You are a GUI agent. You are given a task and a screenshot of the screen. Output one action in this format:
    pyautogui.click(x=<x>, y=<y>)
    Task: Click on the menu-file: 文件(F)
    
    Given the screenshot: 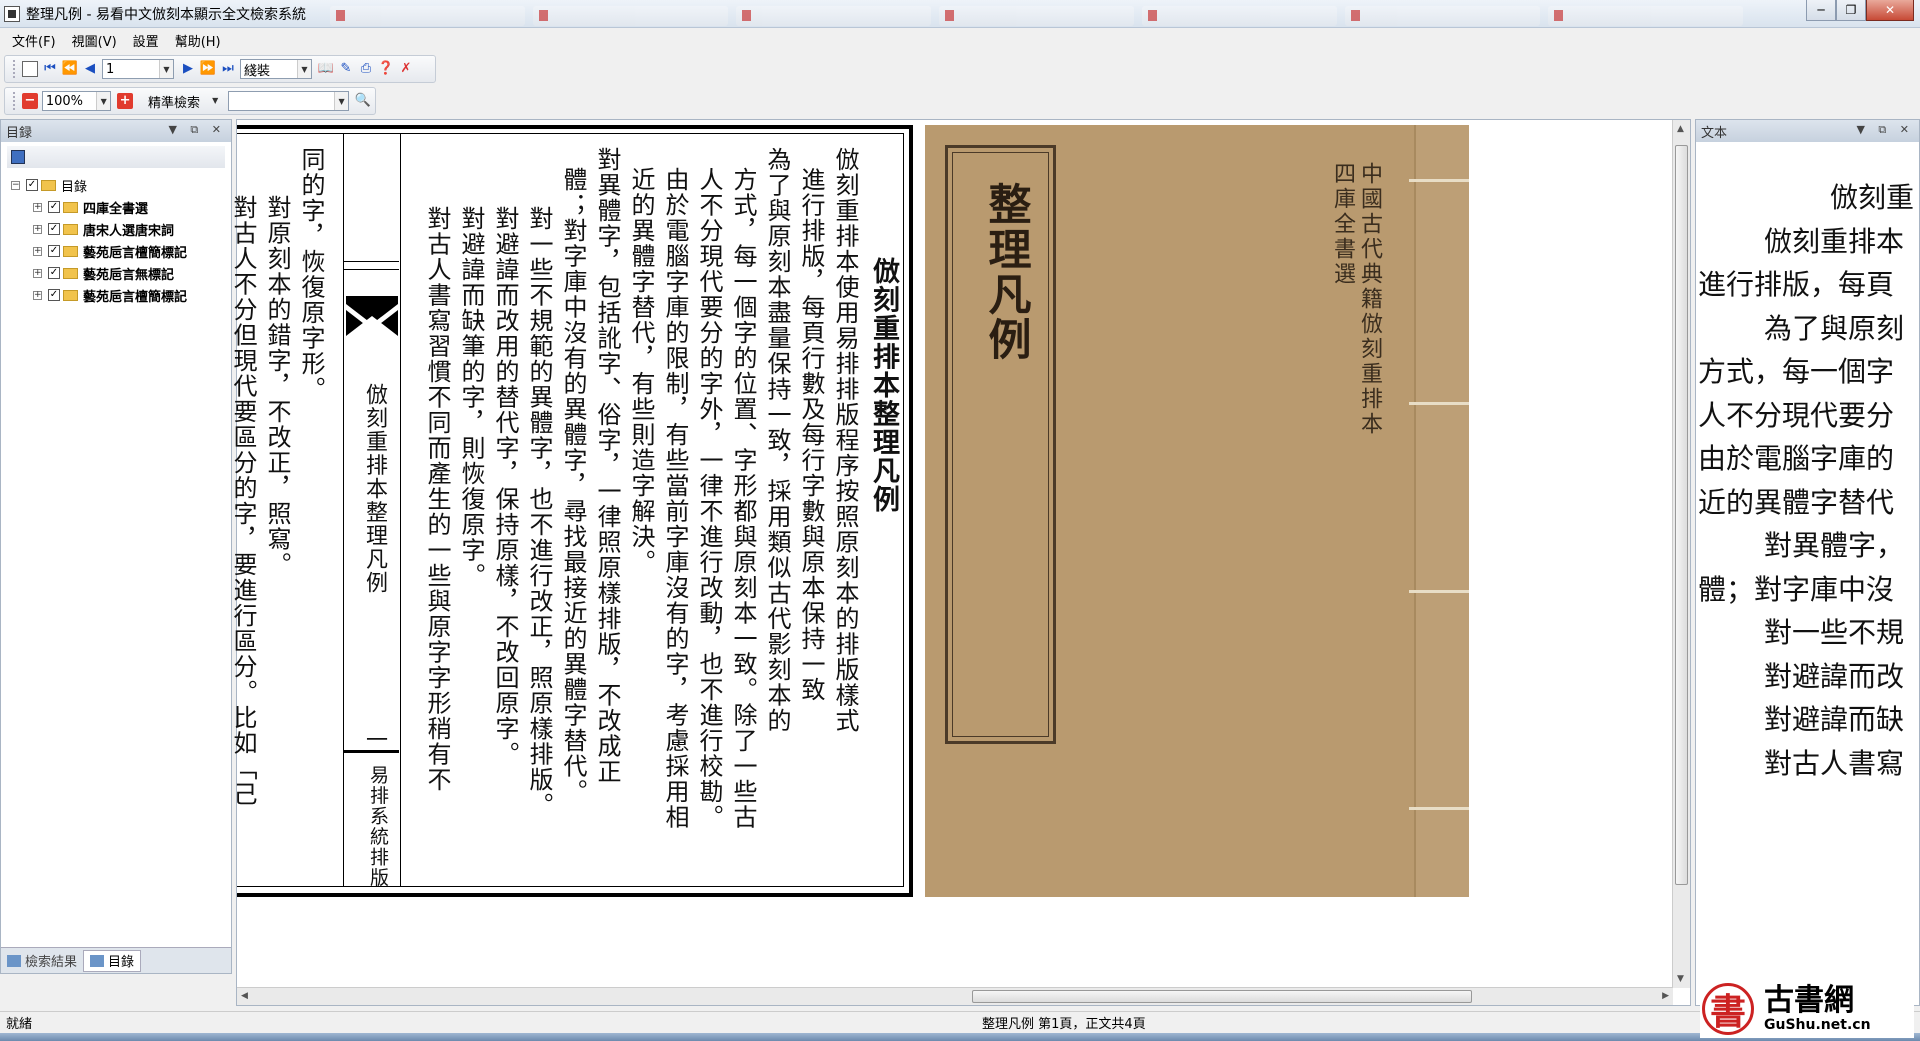 What is the action you would take?
    pyautogui.click(x=34, y=40)
    